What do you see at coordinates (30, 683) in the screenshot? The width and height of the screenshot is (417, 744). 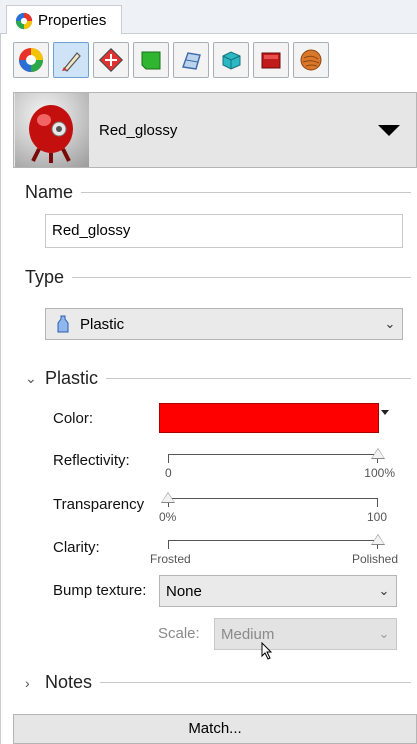 I see `chevron-right-icon: ›` at bounding box center [30, 683].